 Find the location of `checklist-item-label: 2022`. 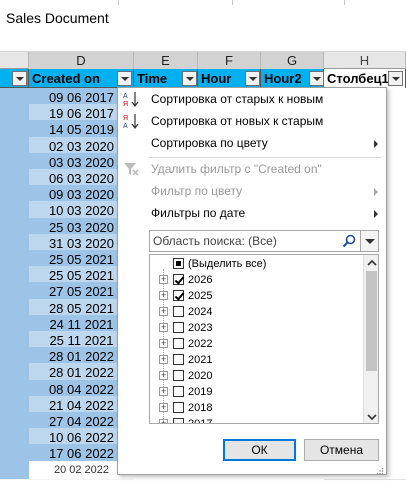

checklist-item-label: 2022 is located at coordinates (200, 344).